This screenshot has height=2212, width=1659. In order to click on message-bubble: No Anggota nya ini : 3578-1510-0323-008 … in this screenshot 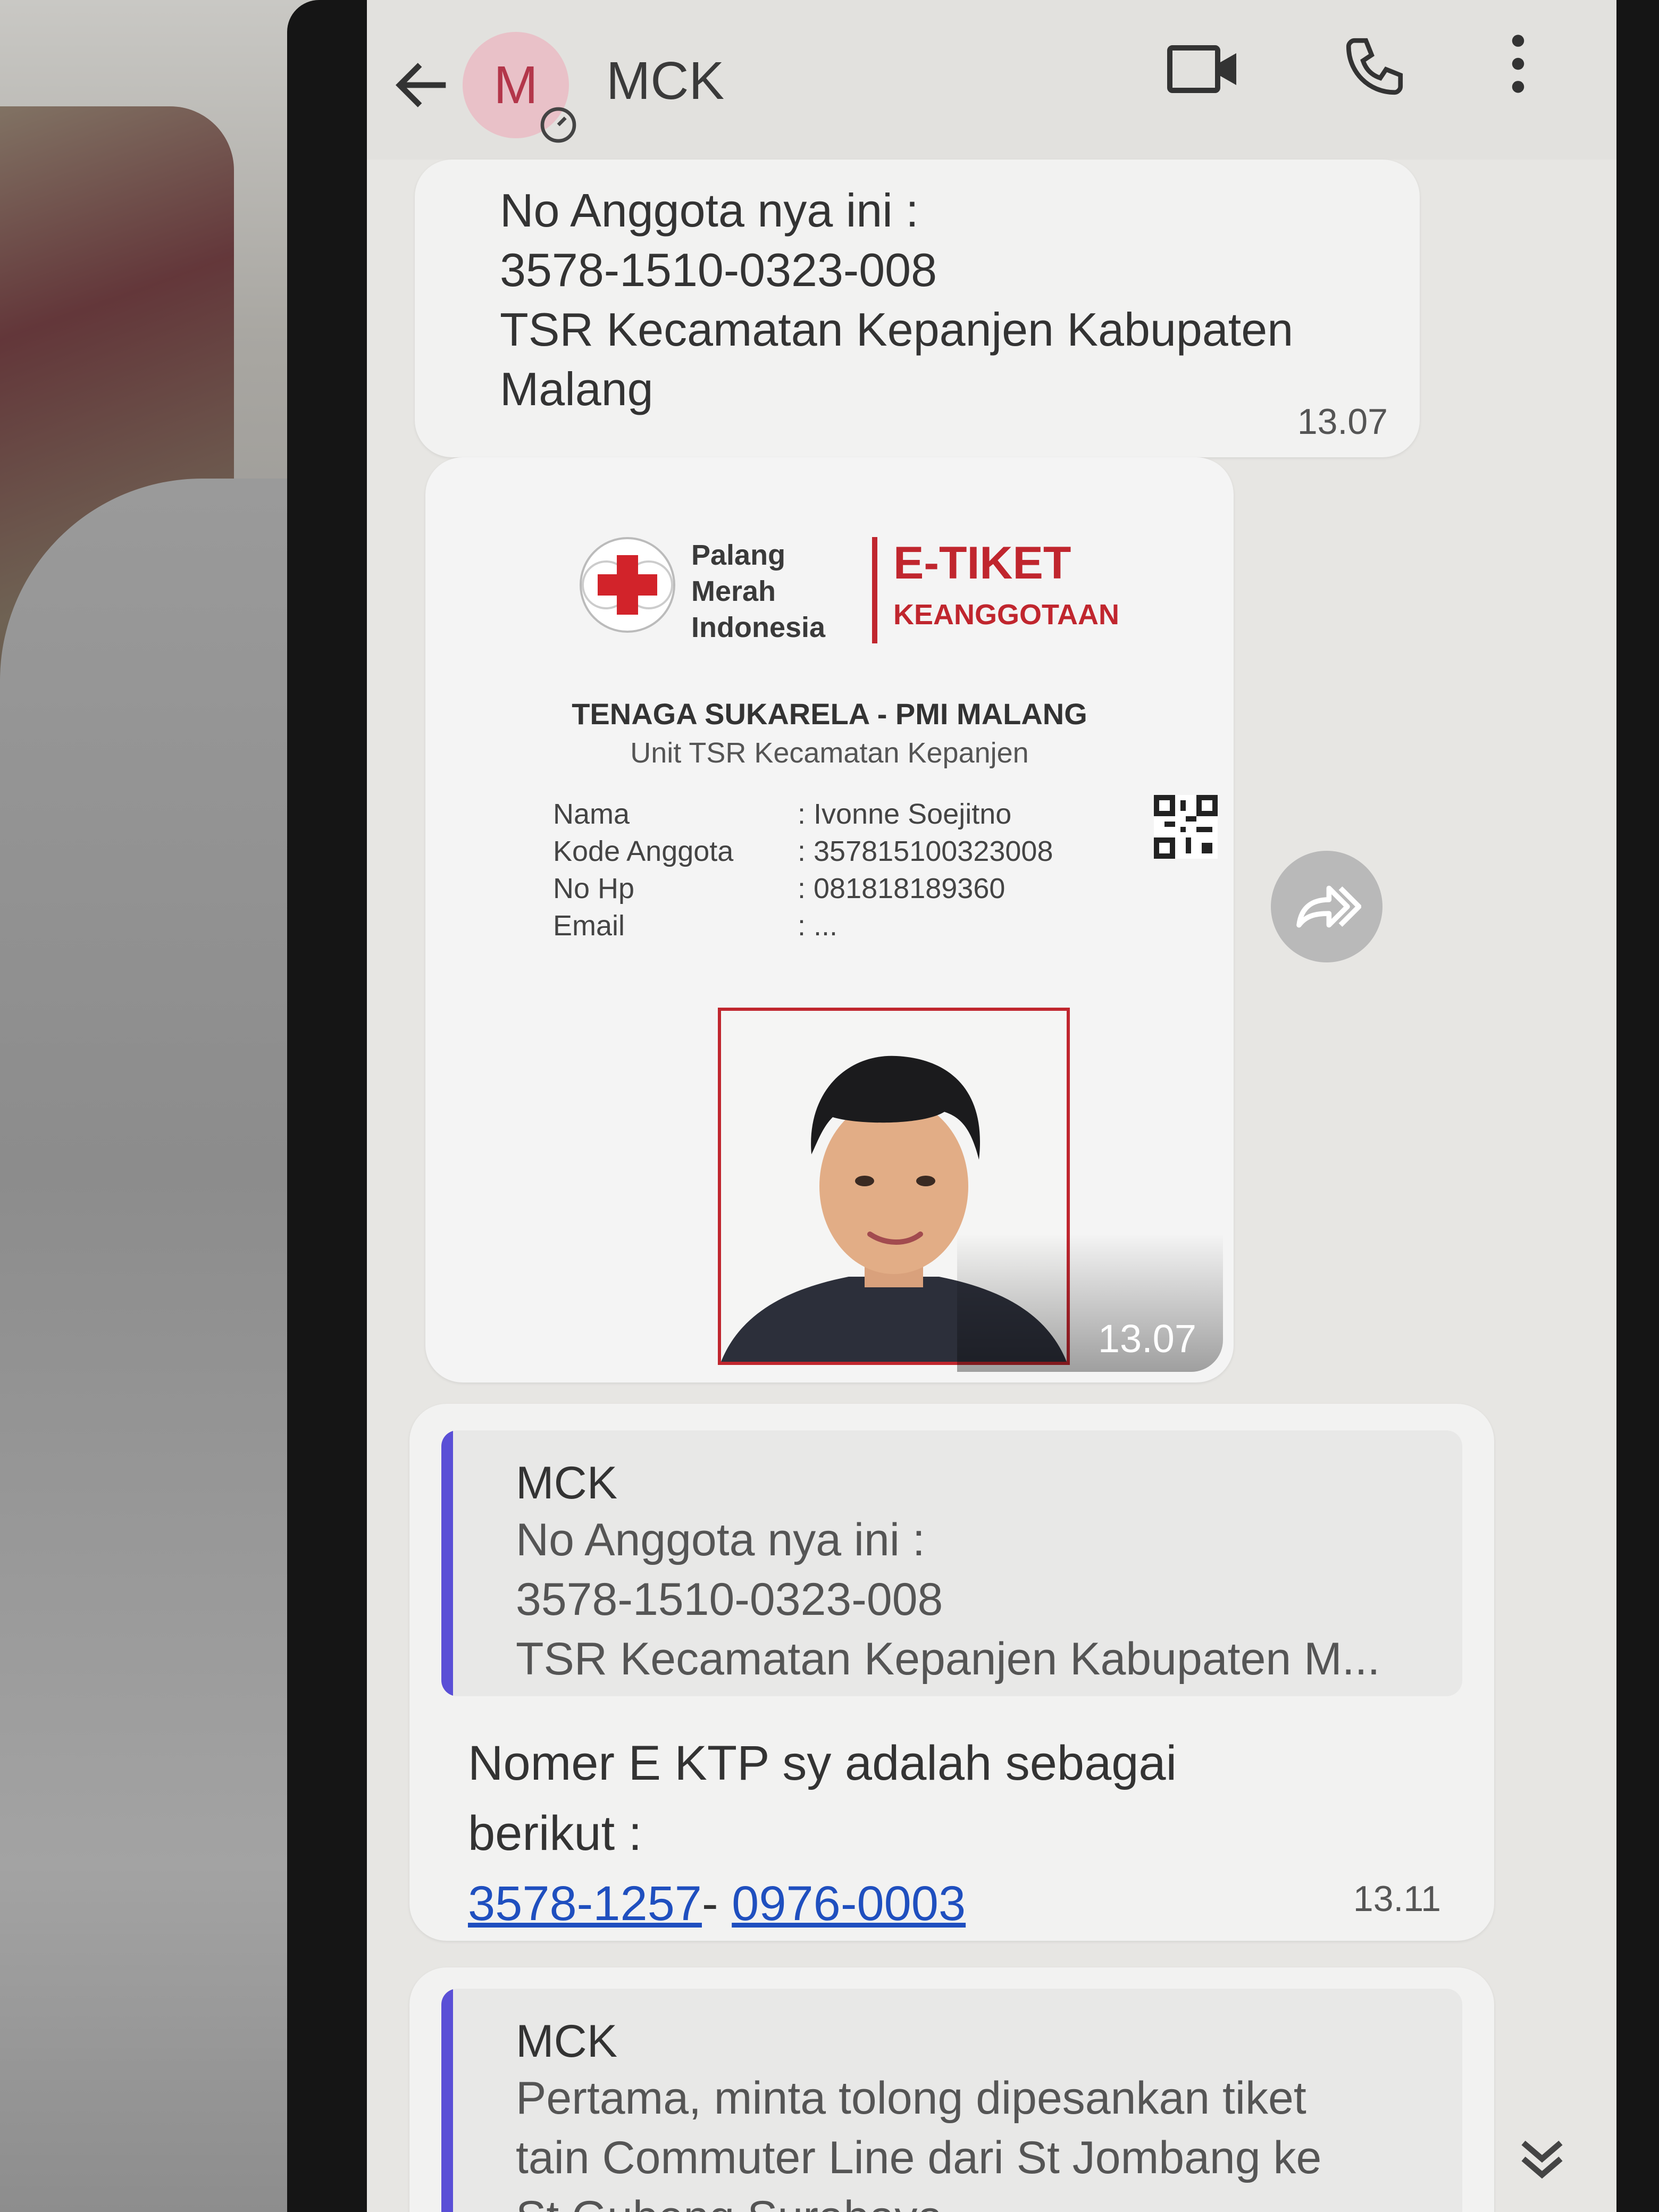, I will do `click(917, 308)`.